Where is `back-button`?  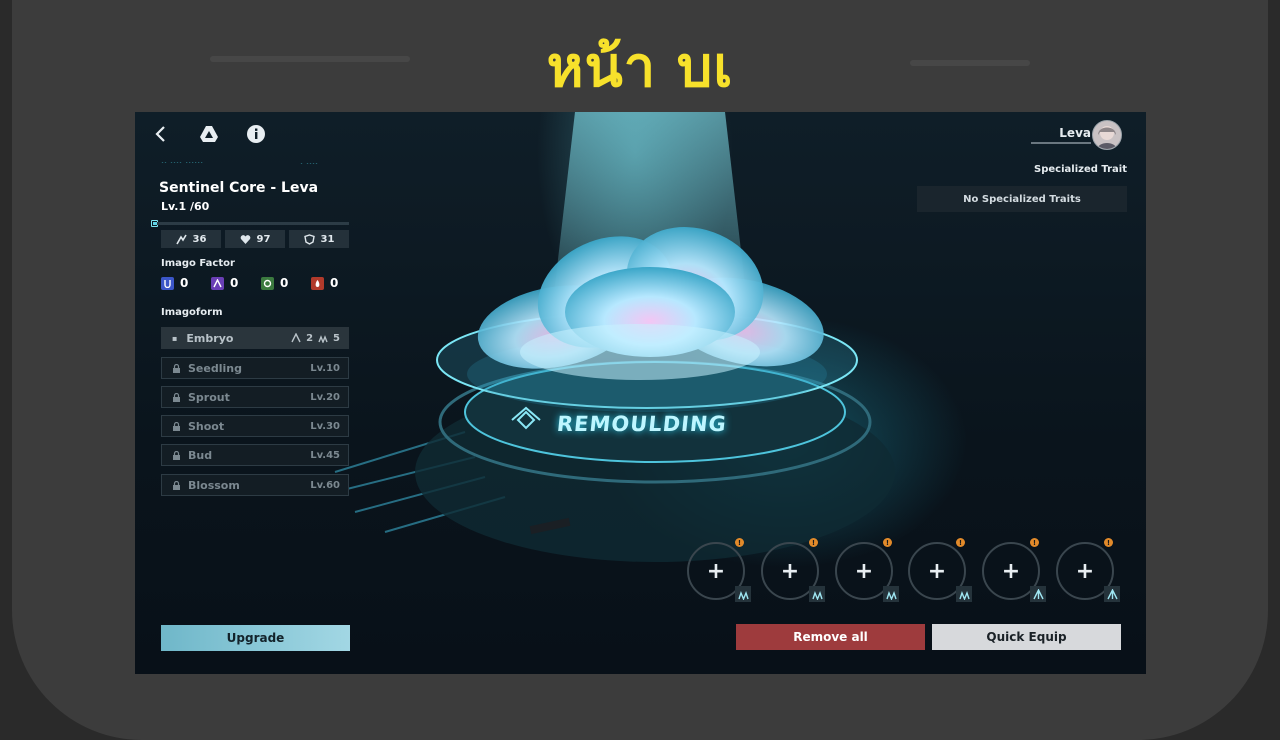 back-button is located at coordinates (161, 134).